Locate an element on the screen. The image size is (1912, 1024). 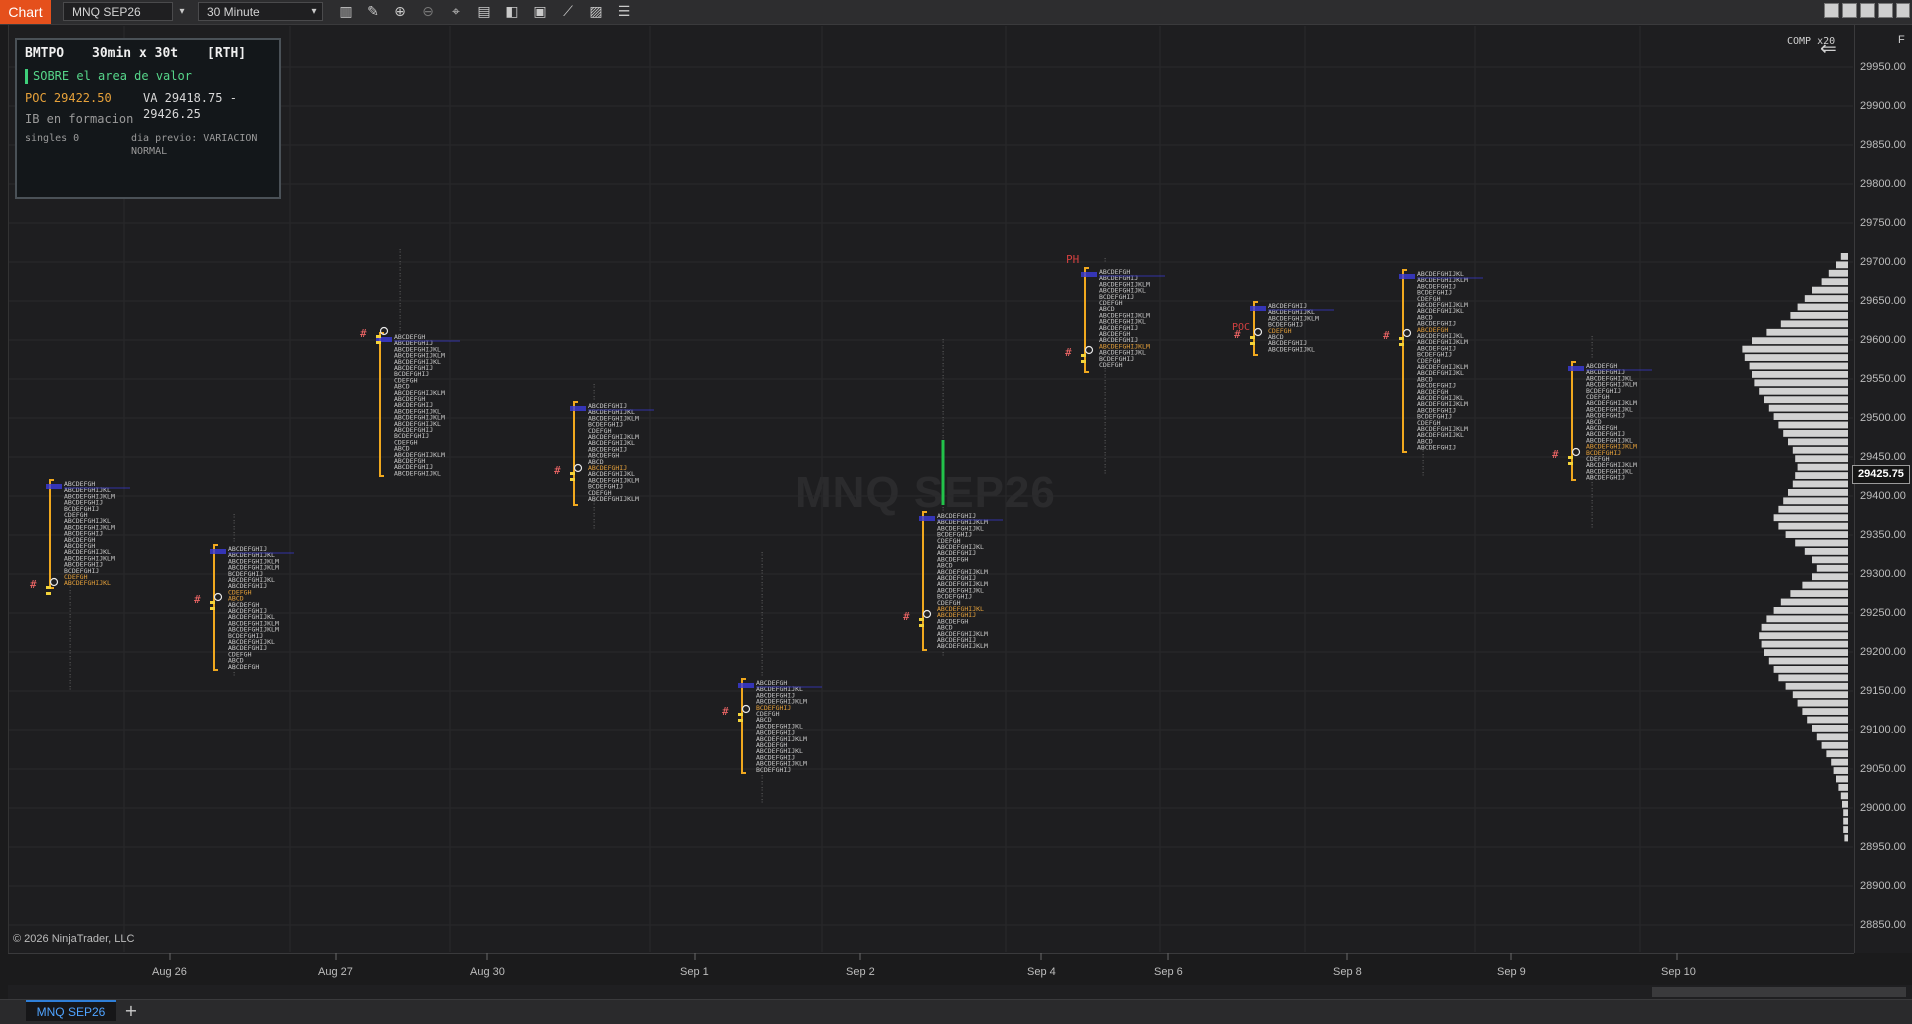
price-tick: 29000.00 is located at coordinates (1883, 808).